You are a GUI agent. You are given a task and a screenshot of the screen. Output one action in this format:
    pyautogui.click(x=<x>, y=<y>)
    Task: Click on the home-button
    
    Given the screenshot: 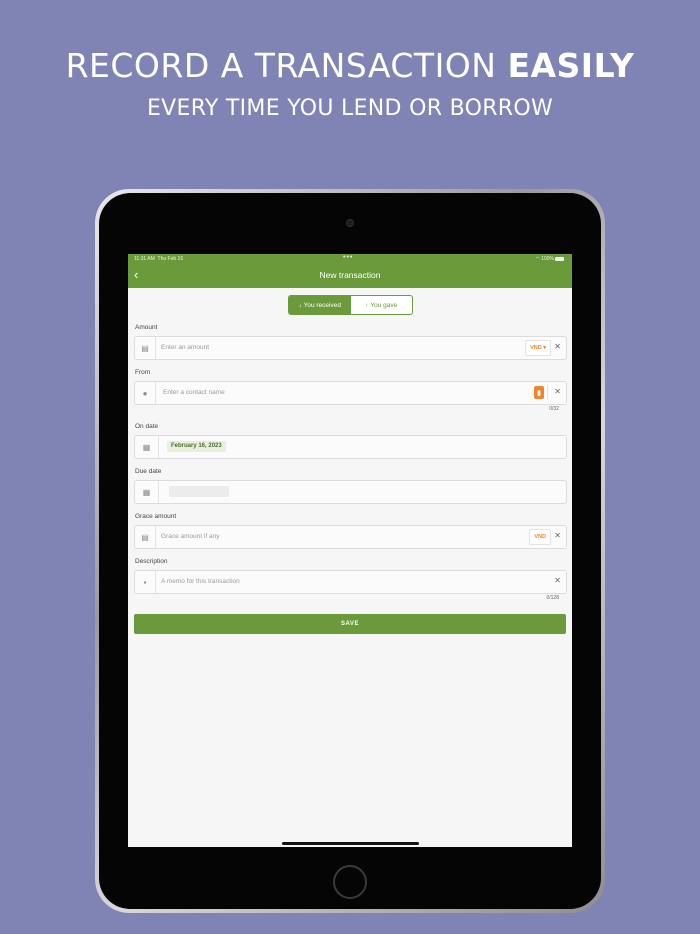 What is the action you would take?
    pyautogui.click(x=350, y=882)
    